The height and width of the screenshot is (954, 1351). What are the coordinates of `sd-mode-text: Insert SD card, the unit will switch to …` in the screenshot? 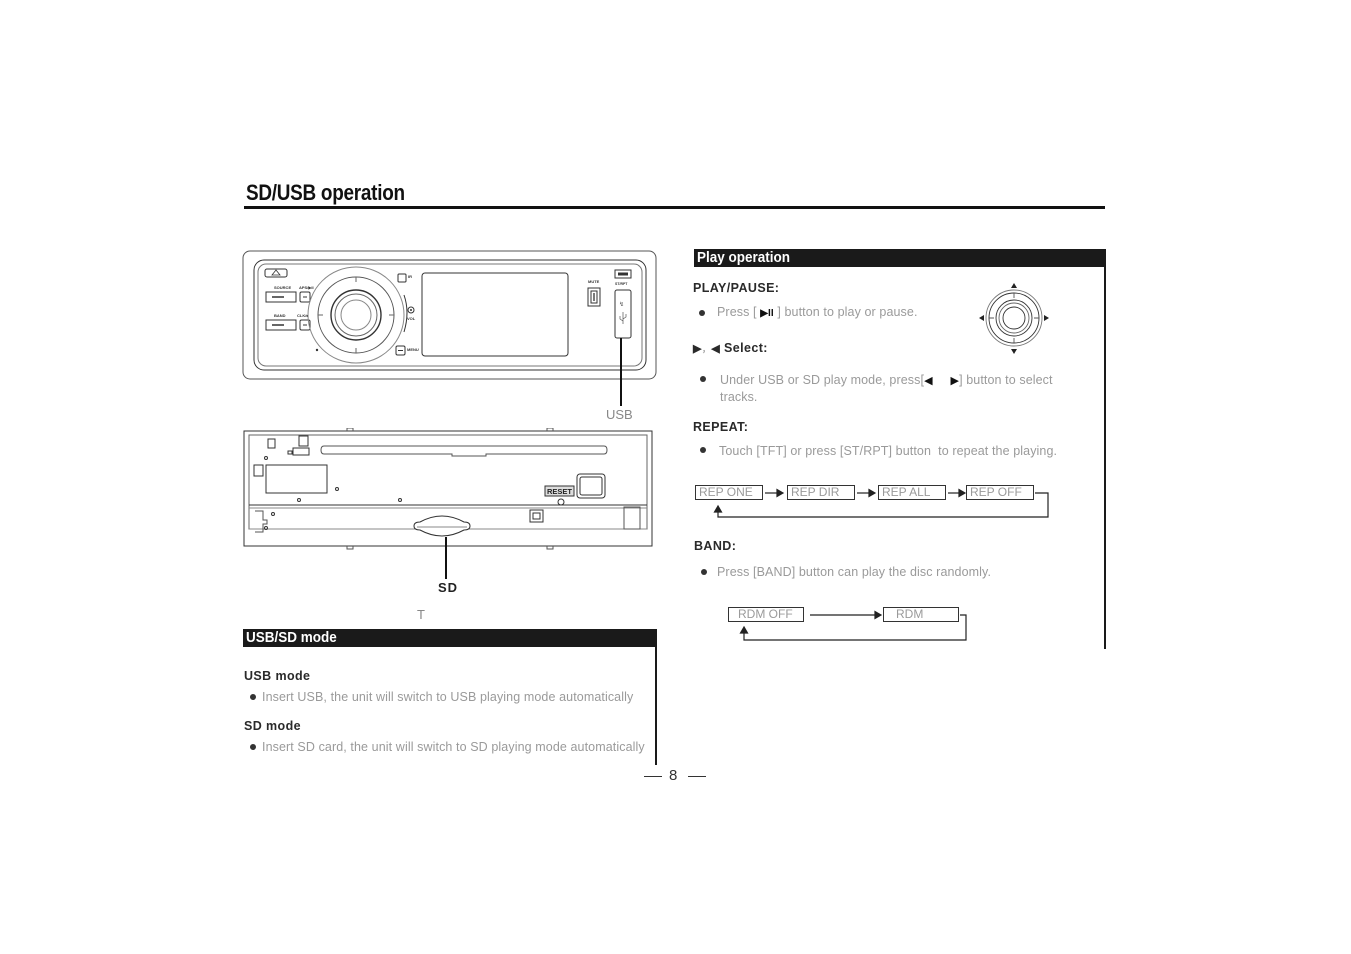 It's located at (453, 747).